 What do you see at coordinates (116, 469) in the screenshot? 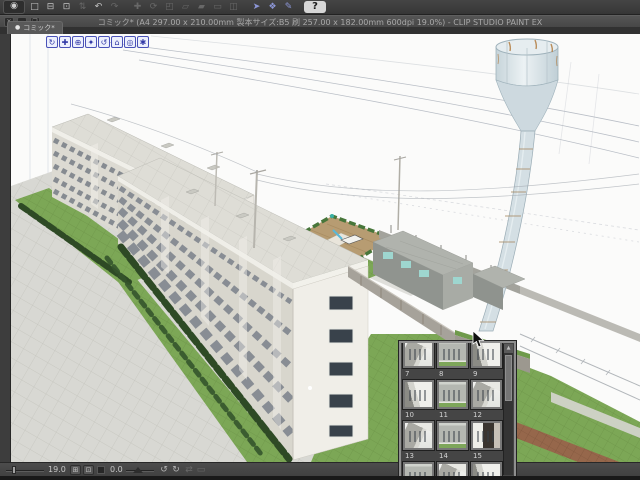
I see `rotation-value: 0.0` at bounding box center [116, 469].